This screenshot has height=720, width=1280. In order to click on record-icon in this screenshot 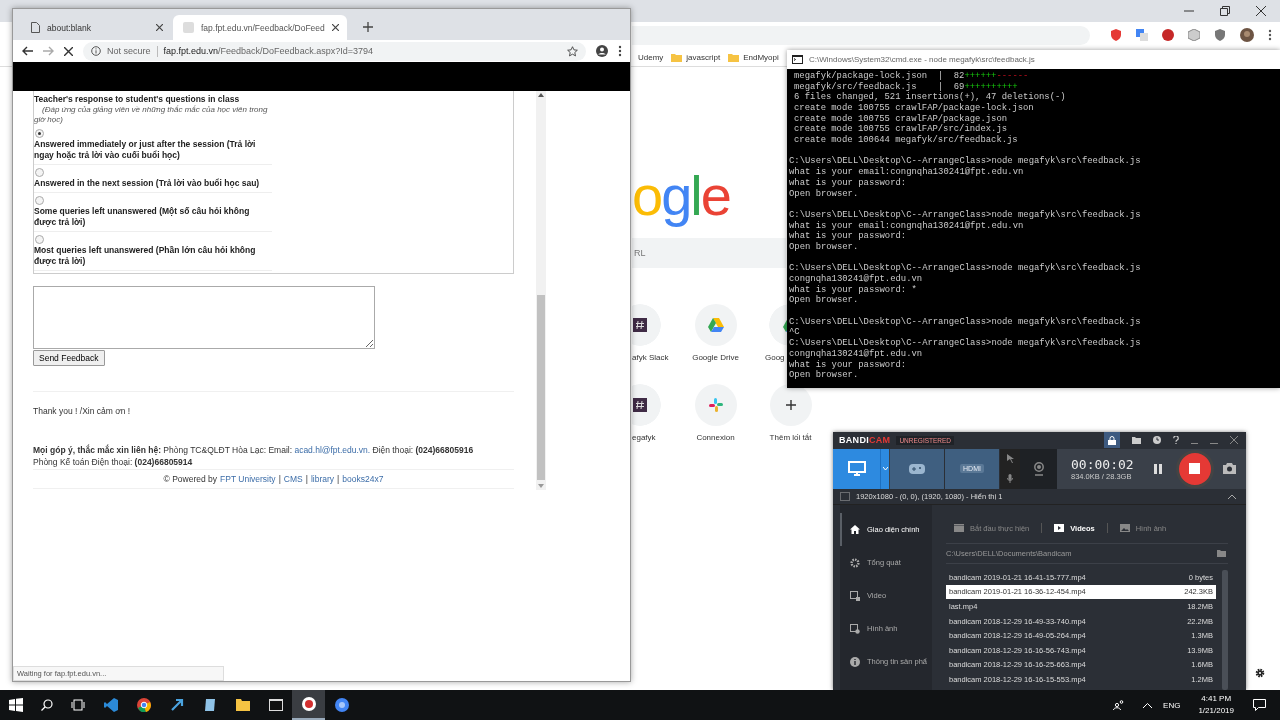, I will do `click(308, 704)`.